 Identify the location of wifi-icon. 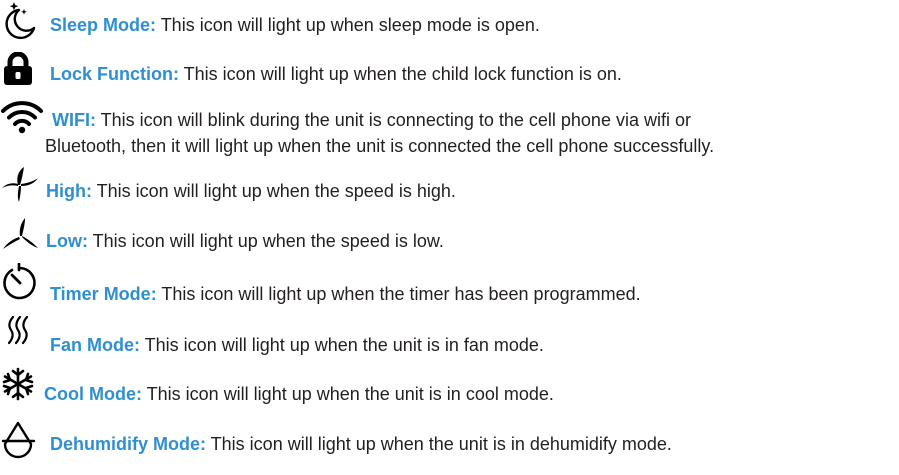
(21, 120).